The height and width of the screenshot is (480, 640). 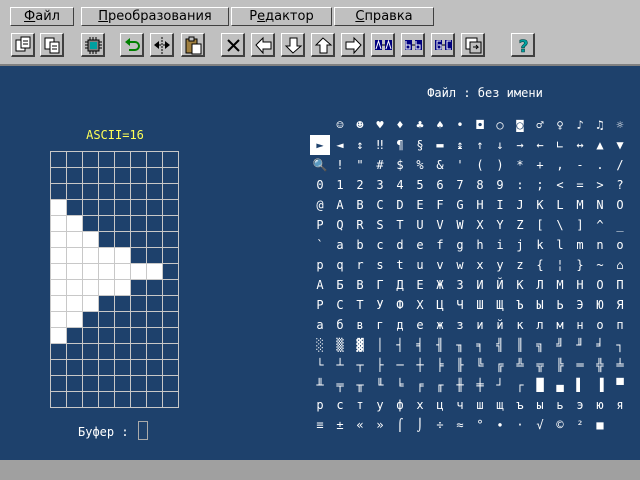 What do you see at coordinates (580, 345) in the screenshot?
I see `char-cell: ╜` at bounding box center [580, 345].